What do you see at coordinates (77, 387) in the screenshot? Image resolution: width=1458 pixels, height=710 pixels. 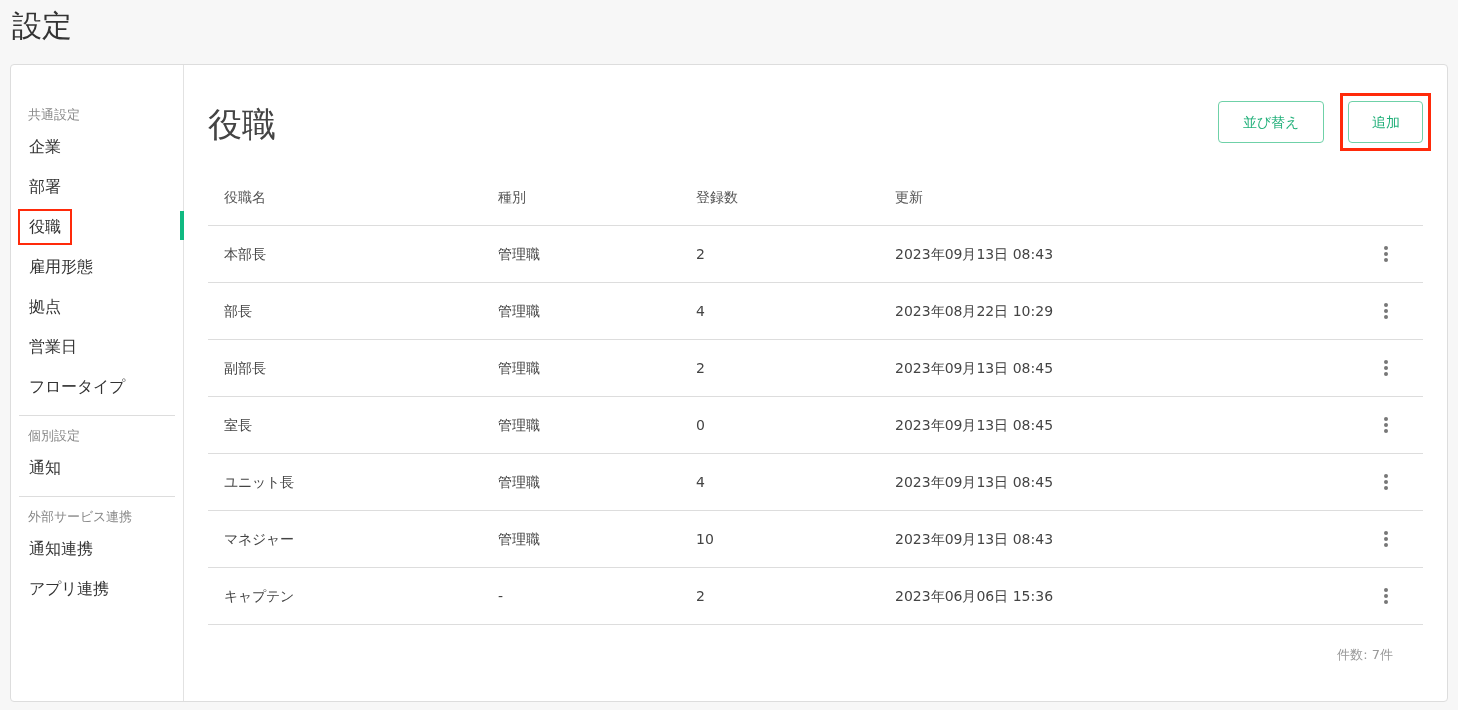 I see `sidebar-item: フロータイプ` at bounding box center [77, 387].